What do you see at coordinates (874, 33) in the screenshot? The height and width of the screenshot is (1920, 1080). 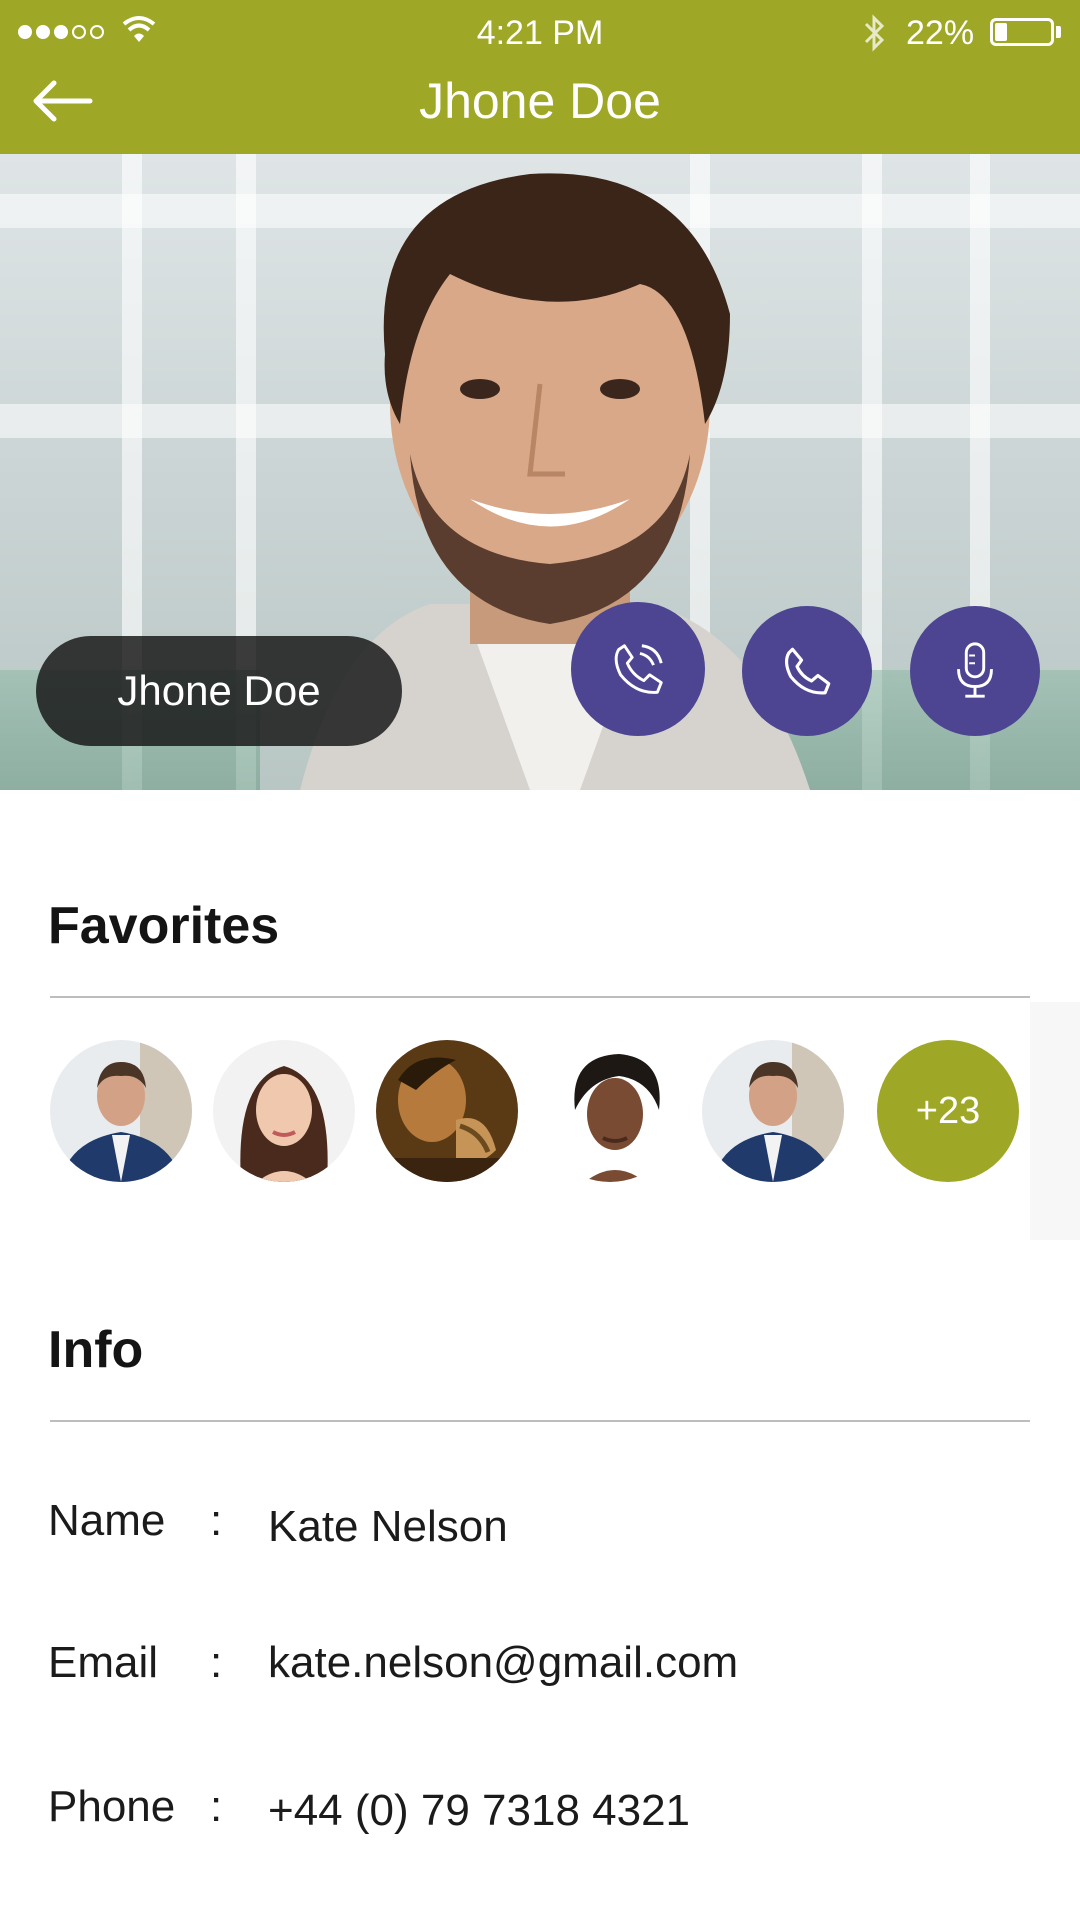 I see `bluetooth-icon` at bounding box center [874, 33].